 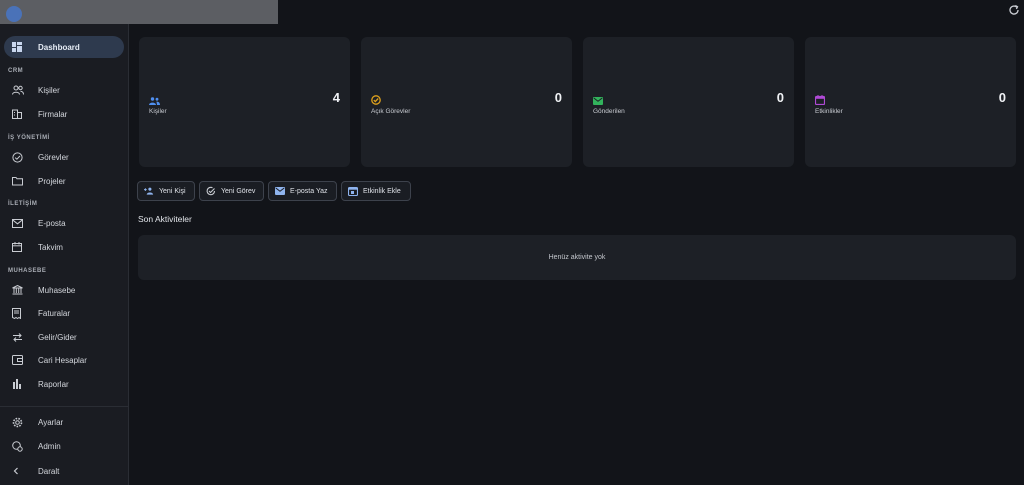 I want to click on sidebar-item-firmalar: Firmalar, so click(x=64, y=114).